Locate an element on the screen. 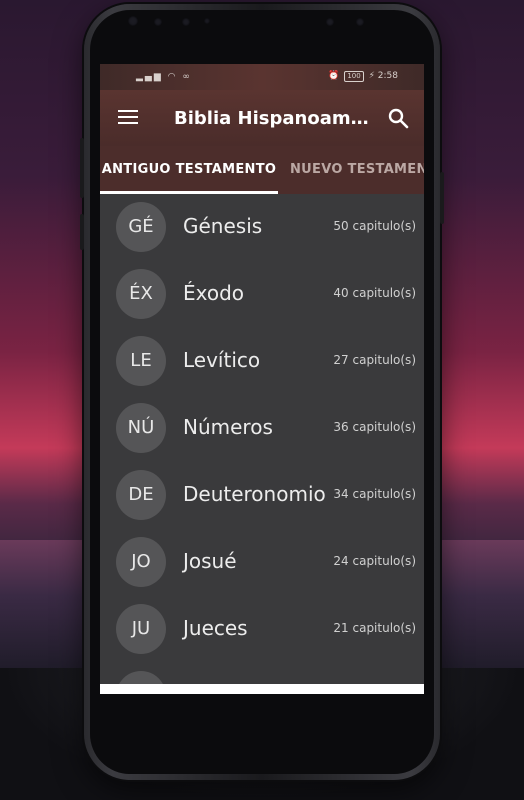 Image resolution: width=524 pixels, height=800 pixels. list-item-jueces: JU Jueces 21 capitulo(s) is located at coordinates (262, 629).